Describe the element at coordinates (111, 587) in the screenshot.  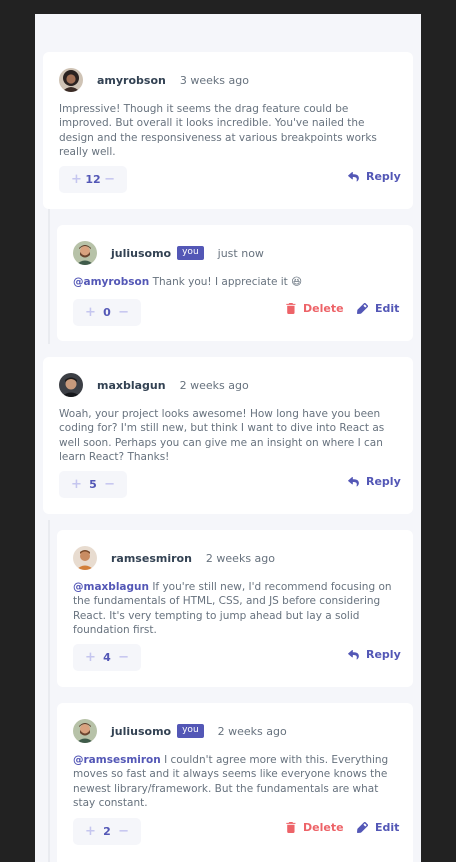
I see `mention: @maxblagun` at that location.